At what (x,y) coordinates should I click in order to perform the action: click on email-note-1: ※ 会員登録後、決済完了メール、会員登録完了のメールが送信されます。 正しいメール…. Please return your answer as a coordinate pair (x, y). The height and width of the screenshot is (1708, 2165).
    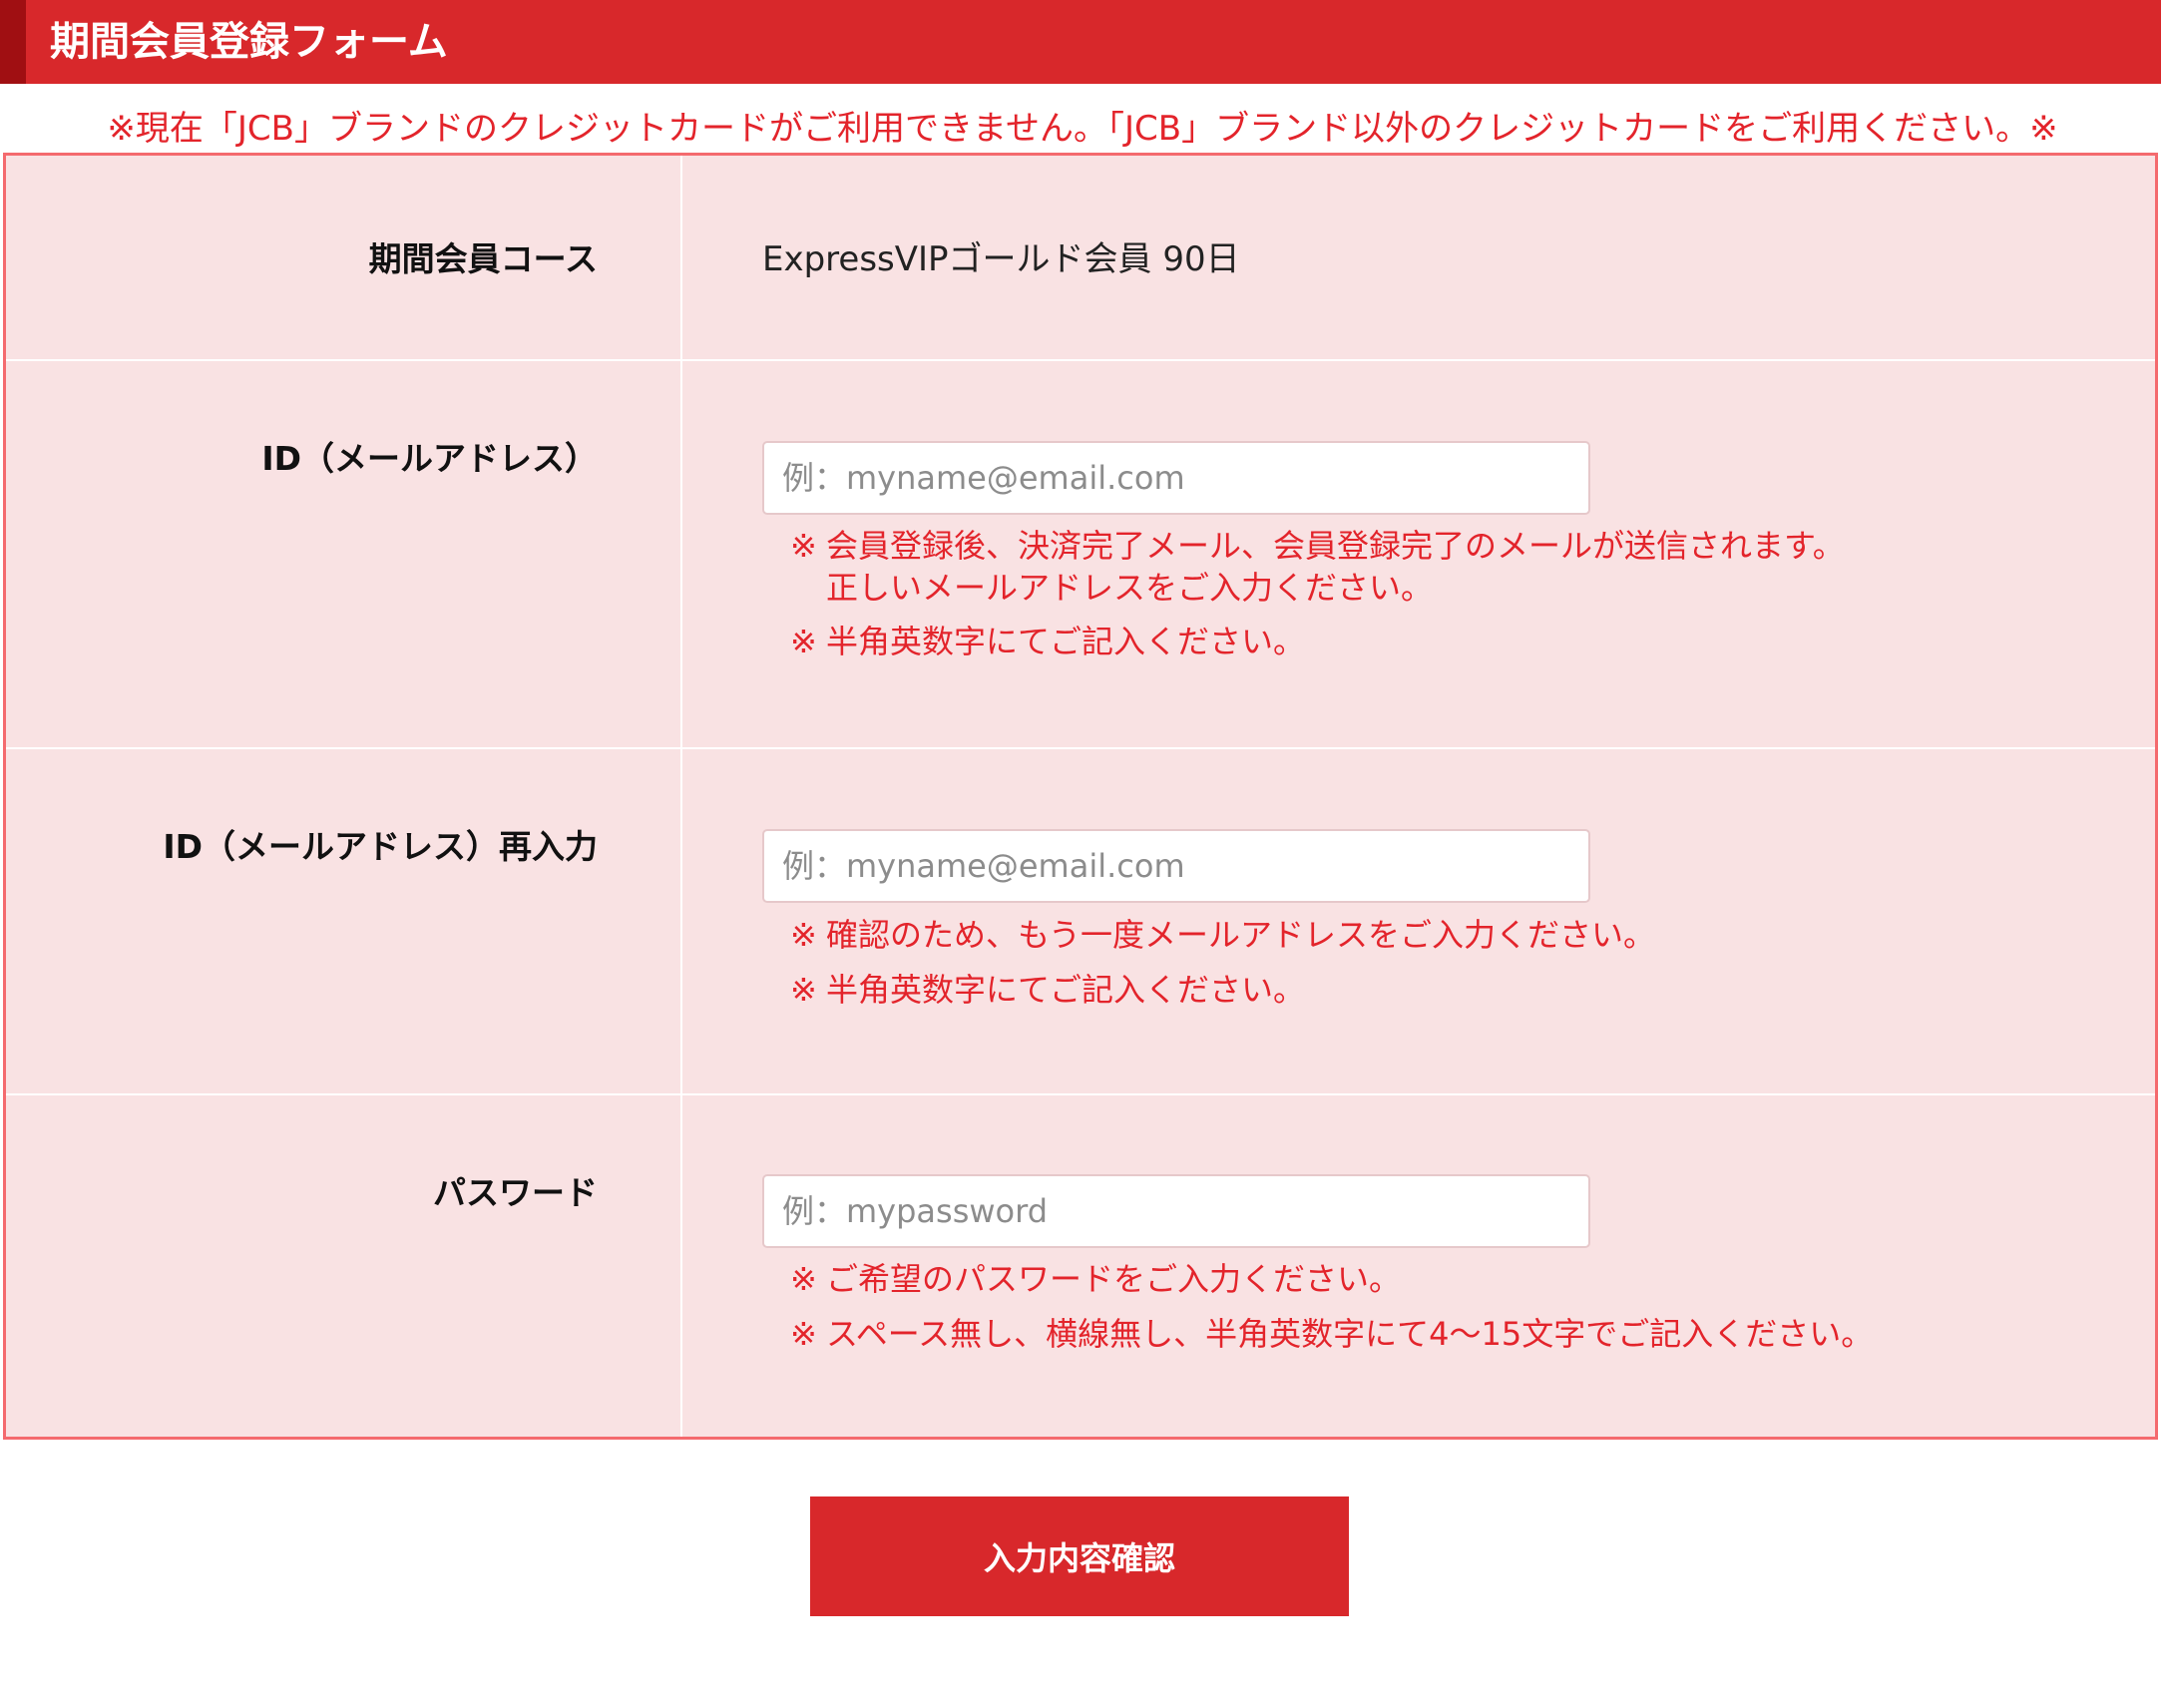
    Looking at the image, I should click on (1317, 567).